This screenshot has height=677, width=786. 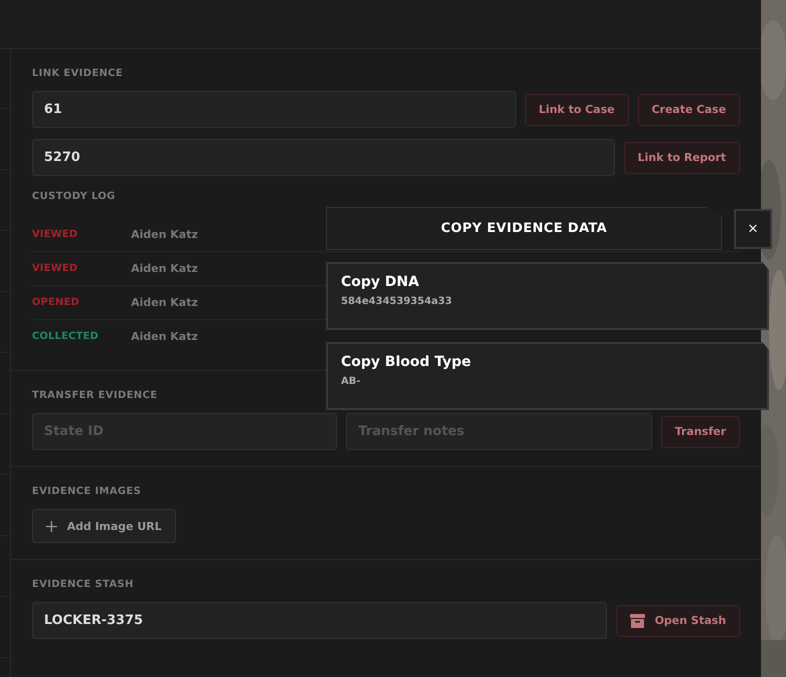 I want to click on case-field: 61, so click(x=274, y=109).